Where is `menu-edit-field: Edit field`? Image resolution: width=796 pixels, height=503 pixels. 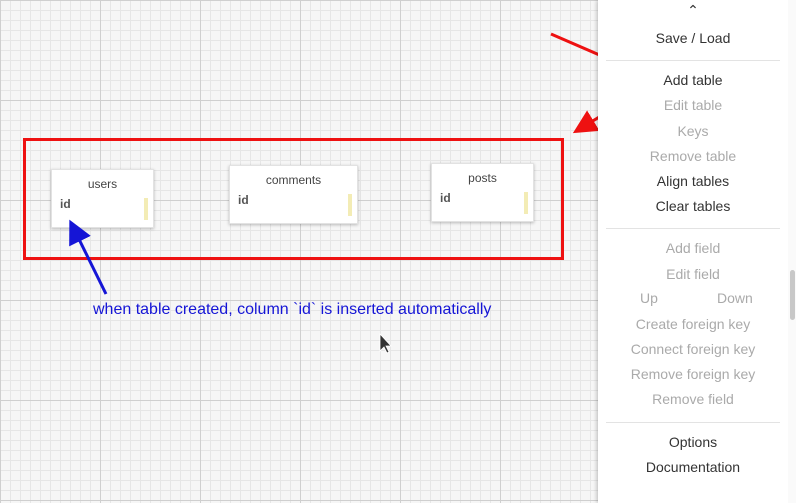 menu-edit-field: Edit field is located at coordinates (693, 274).